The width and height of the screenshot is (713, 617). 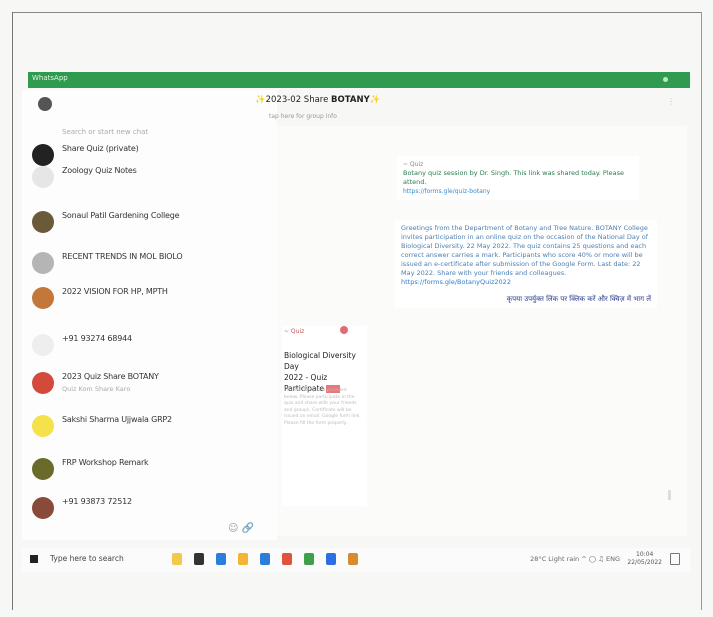 What do you see at coordinates (353, 559) in the screenshot?
I see `photos-icon` at bounding box center [353, 559].